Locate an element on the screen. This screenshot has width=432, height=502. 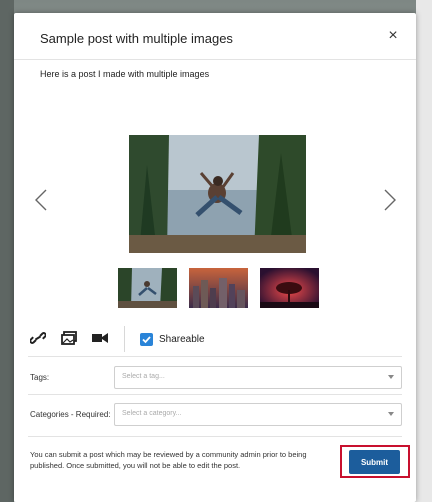
submit-button: Submit is located at coordinates (374, 462).